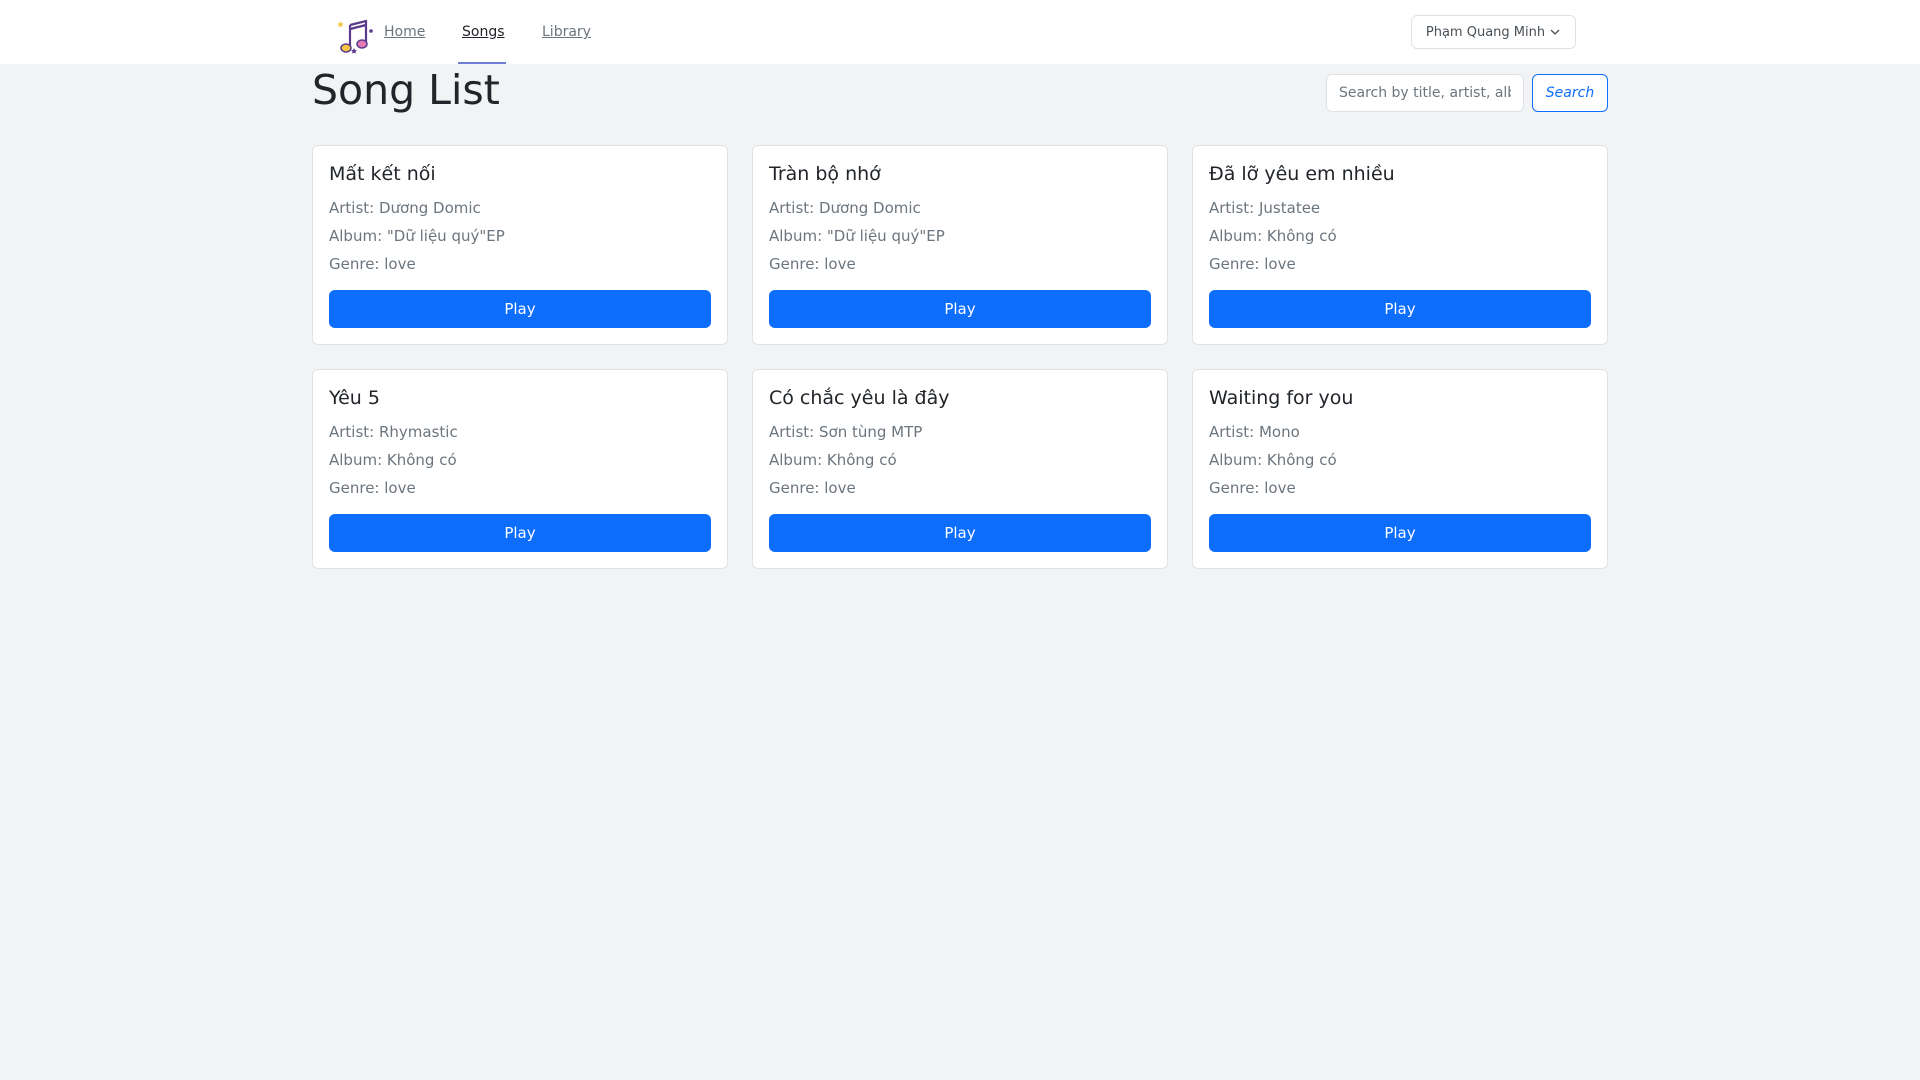 This screenshot has height=1080, width=1920. Describe the element at coordinates (1254, 432) in the screenshot. I see `song-artist: Artist: Mono` at that location.